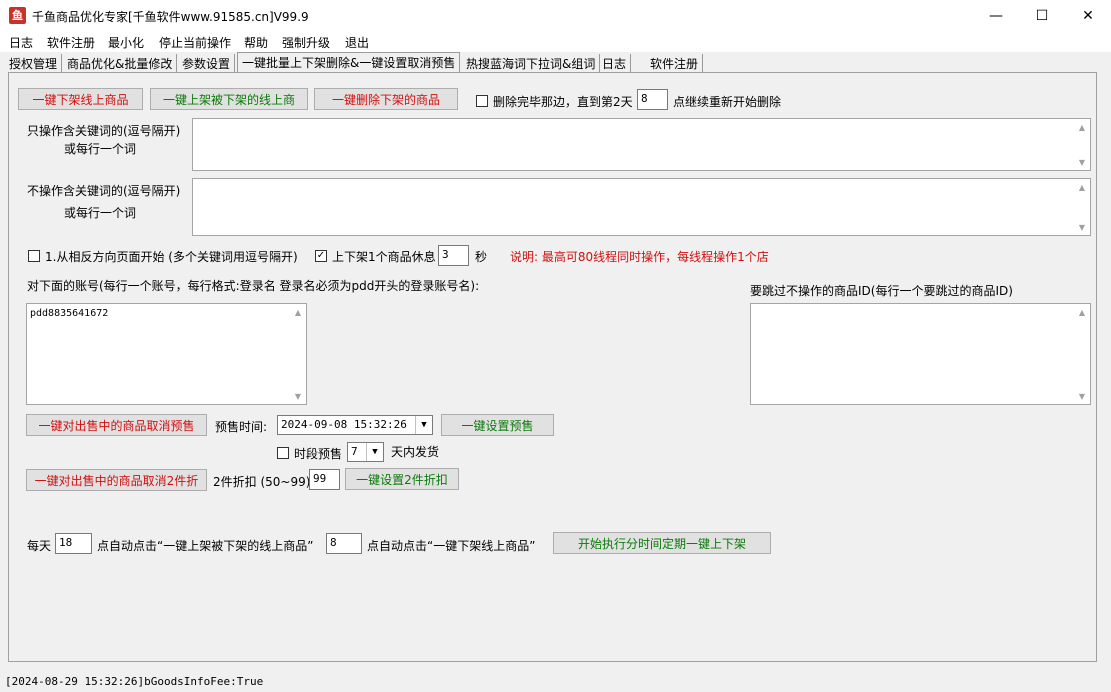 Image resolution: width=1111 pixels, height=692 pixels. I want to click on on-shelf-button: 一键上架被下架的线上商, so click(229, 99).